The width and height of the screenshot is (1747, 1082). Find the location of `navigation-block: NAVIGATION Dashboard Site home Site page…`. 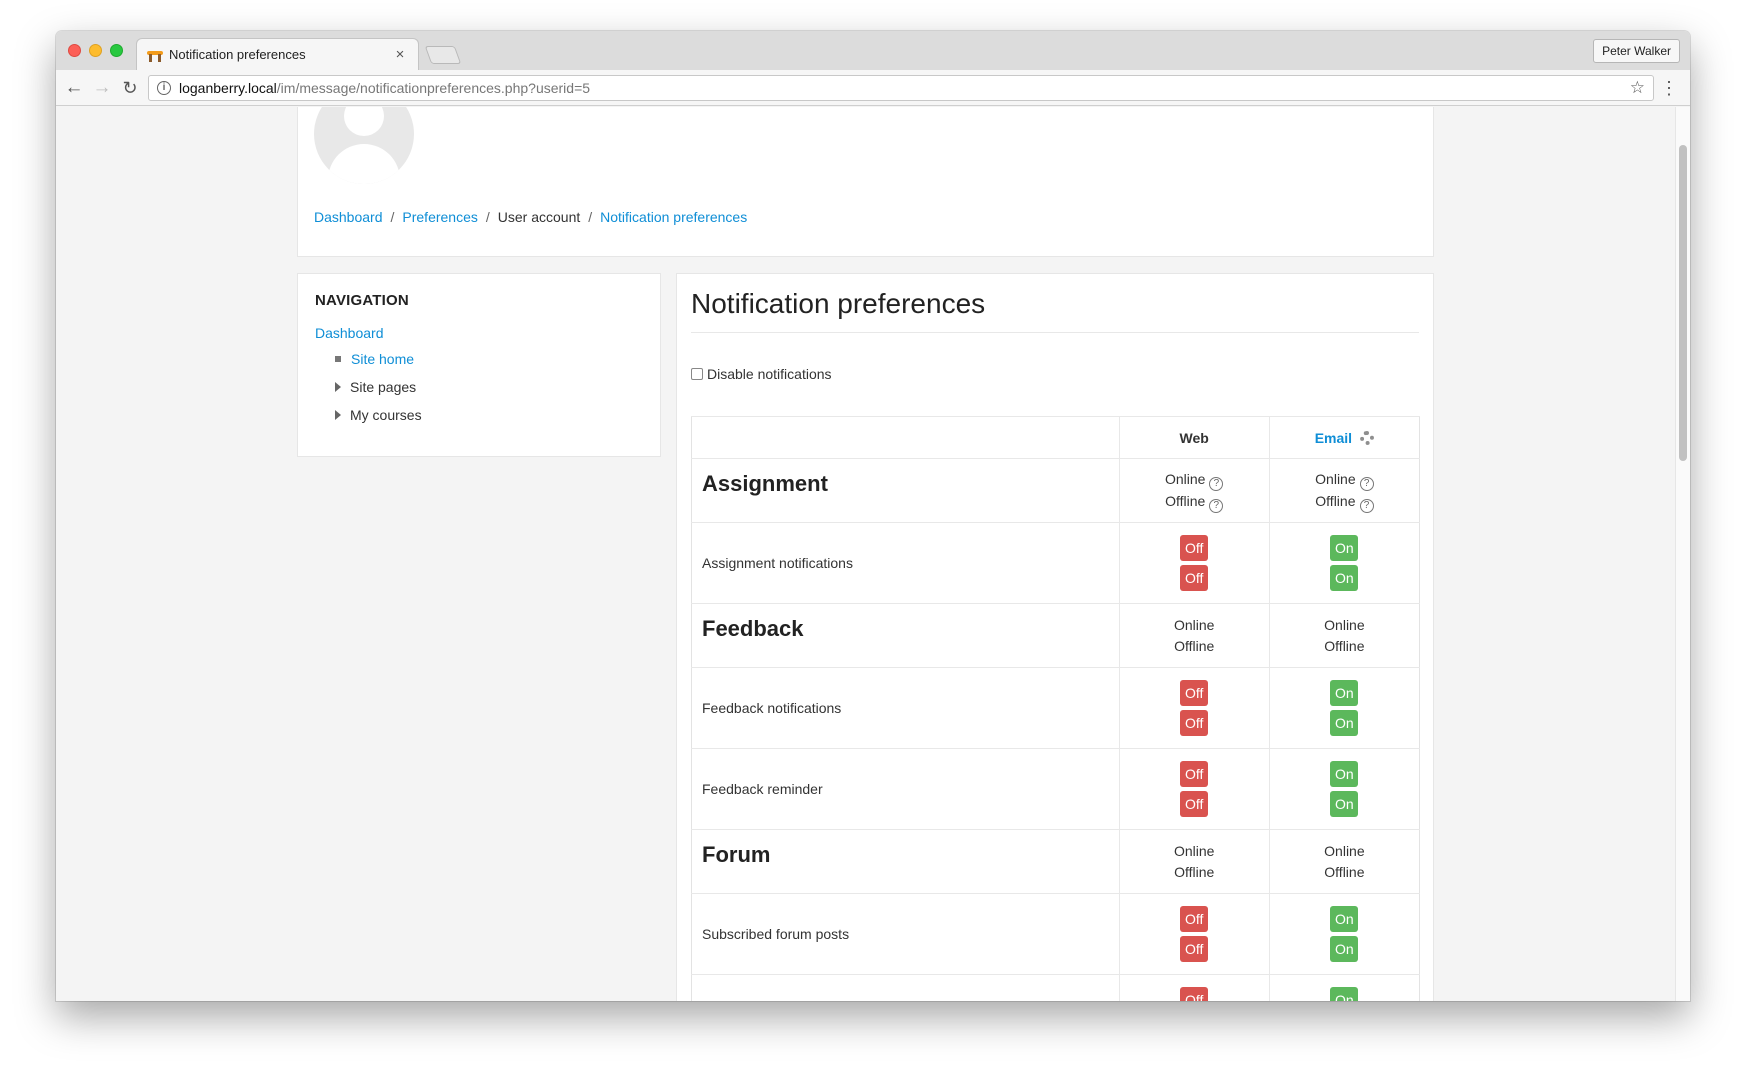

navigation-block: NAVIGATION Dashboard Site home Site page… is located at coordinates (479, 365).